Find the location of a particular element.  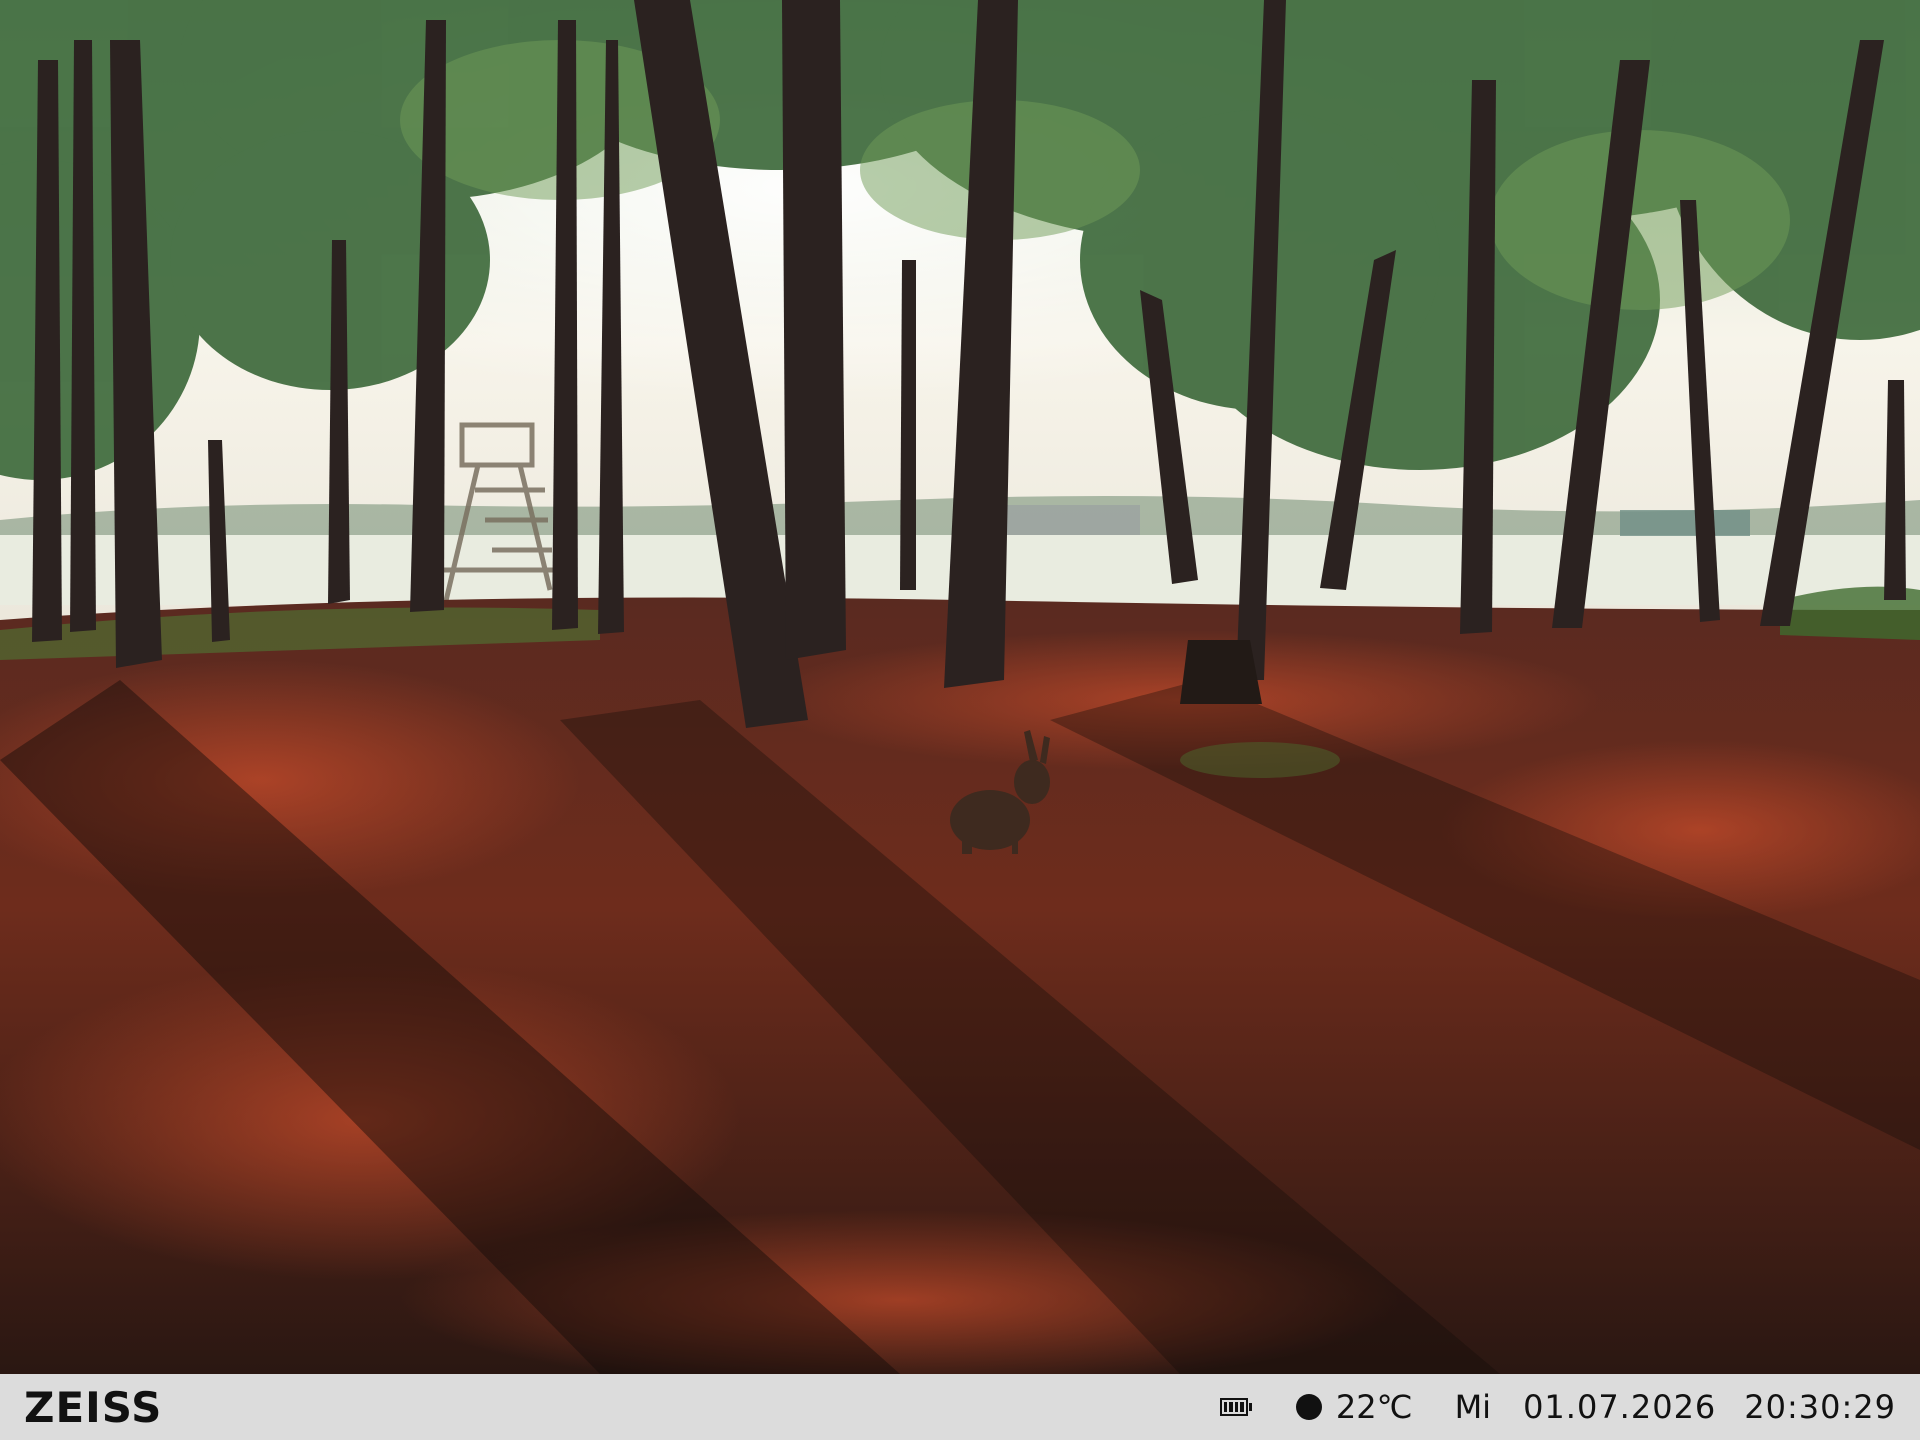

battery-icon is located at coordinates (1235, 1407).